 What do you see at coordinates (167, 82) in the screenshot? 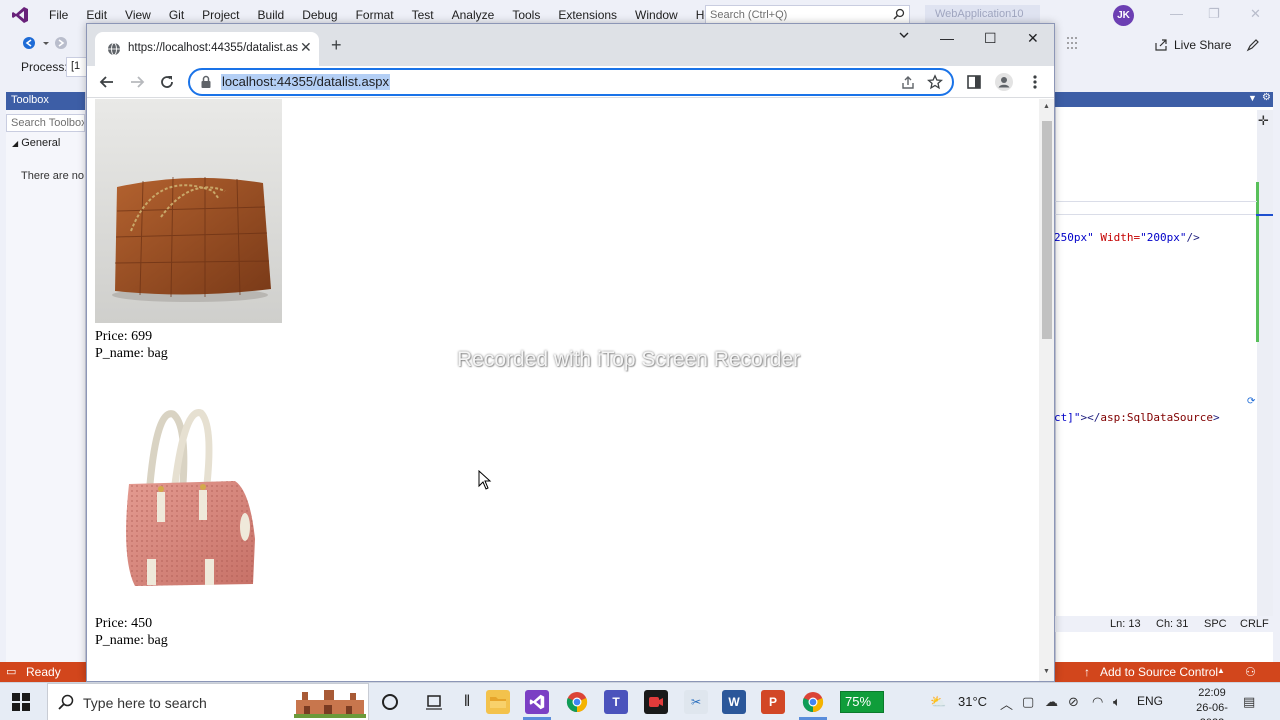
I see `reload-icon` at bounding box center [167, 82].